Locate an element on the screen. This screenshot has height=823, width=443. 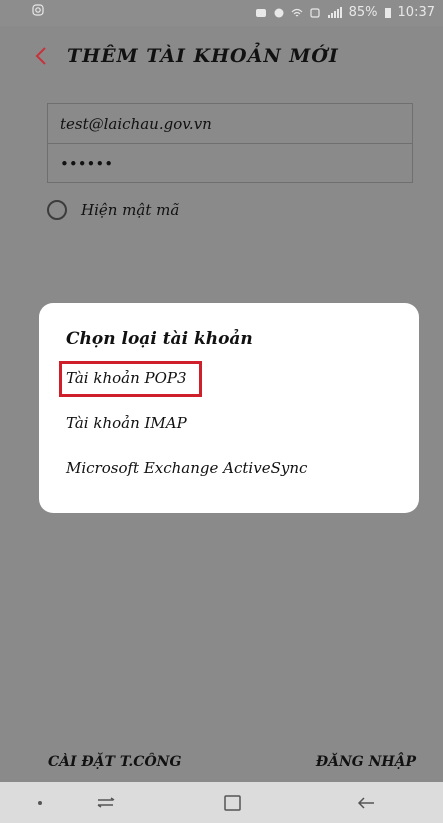
option-exchange: Microsoft Exchange ActiveSync is located at coordinates (186, 468).